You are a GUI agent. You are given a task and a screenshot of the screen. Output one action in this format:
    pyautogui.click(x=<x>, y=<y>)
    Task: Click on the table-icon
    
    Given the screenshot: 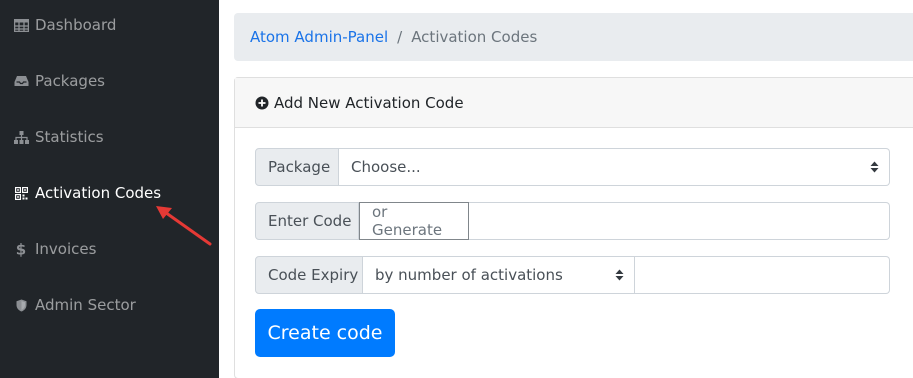 What is the action you would take?
    pyautogui.click(x=21, y=25)
    